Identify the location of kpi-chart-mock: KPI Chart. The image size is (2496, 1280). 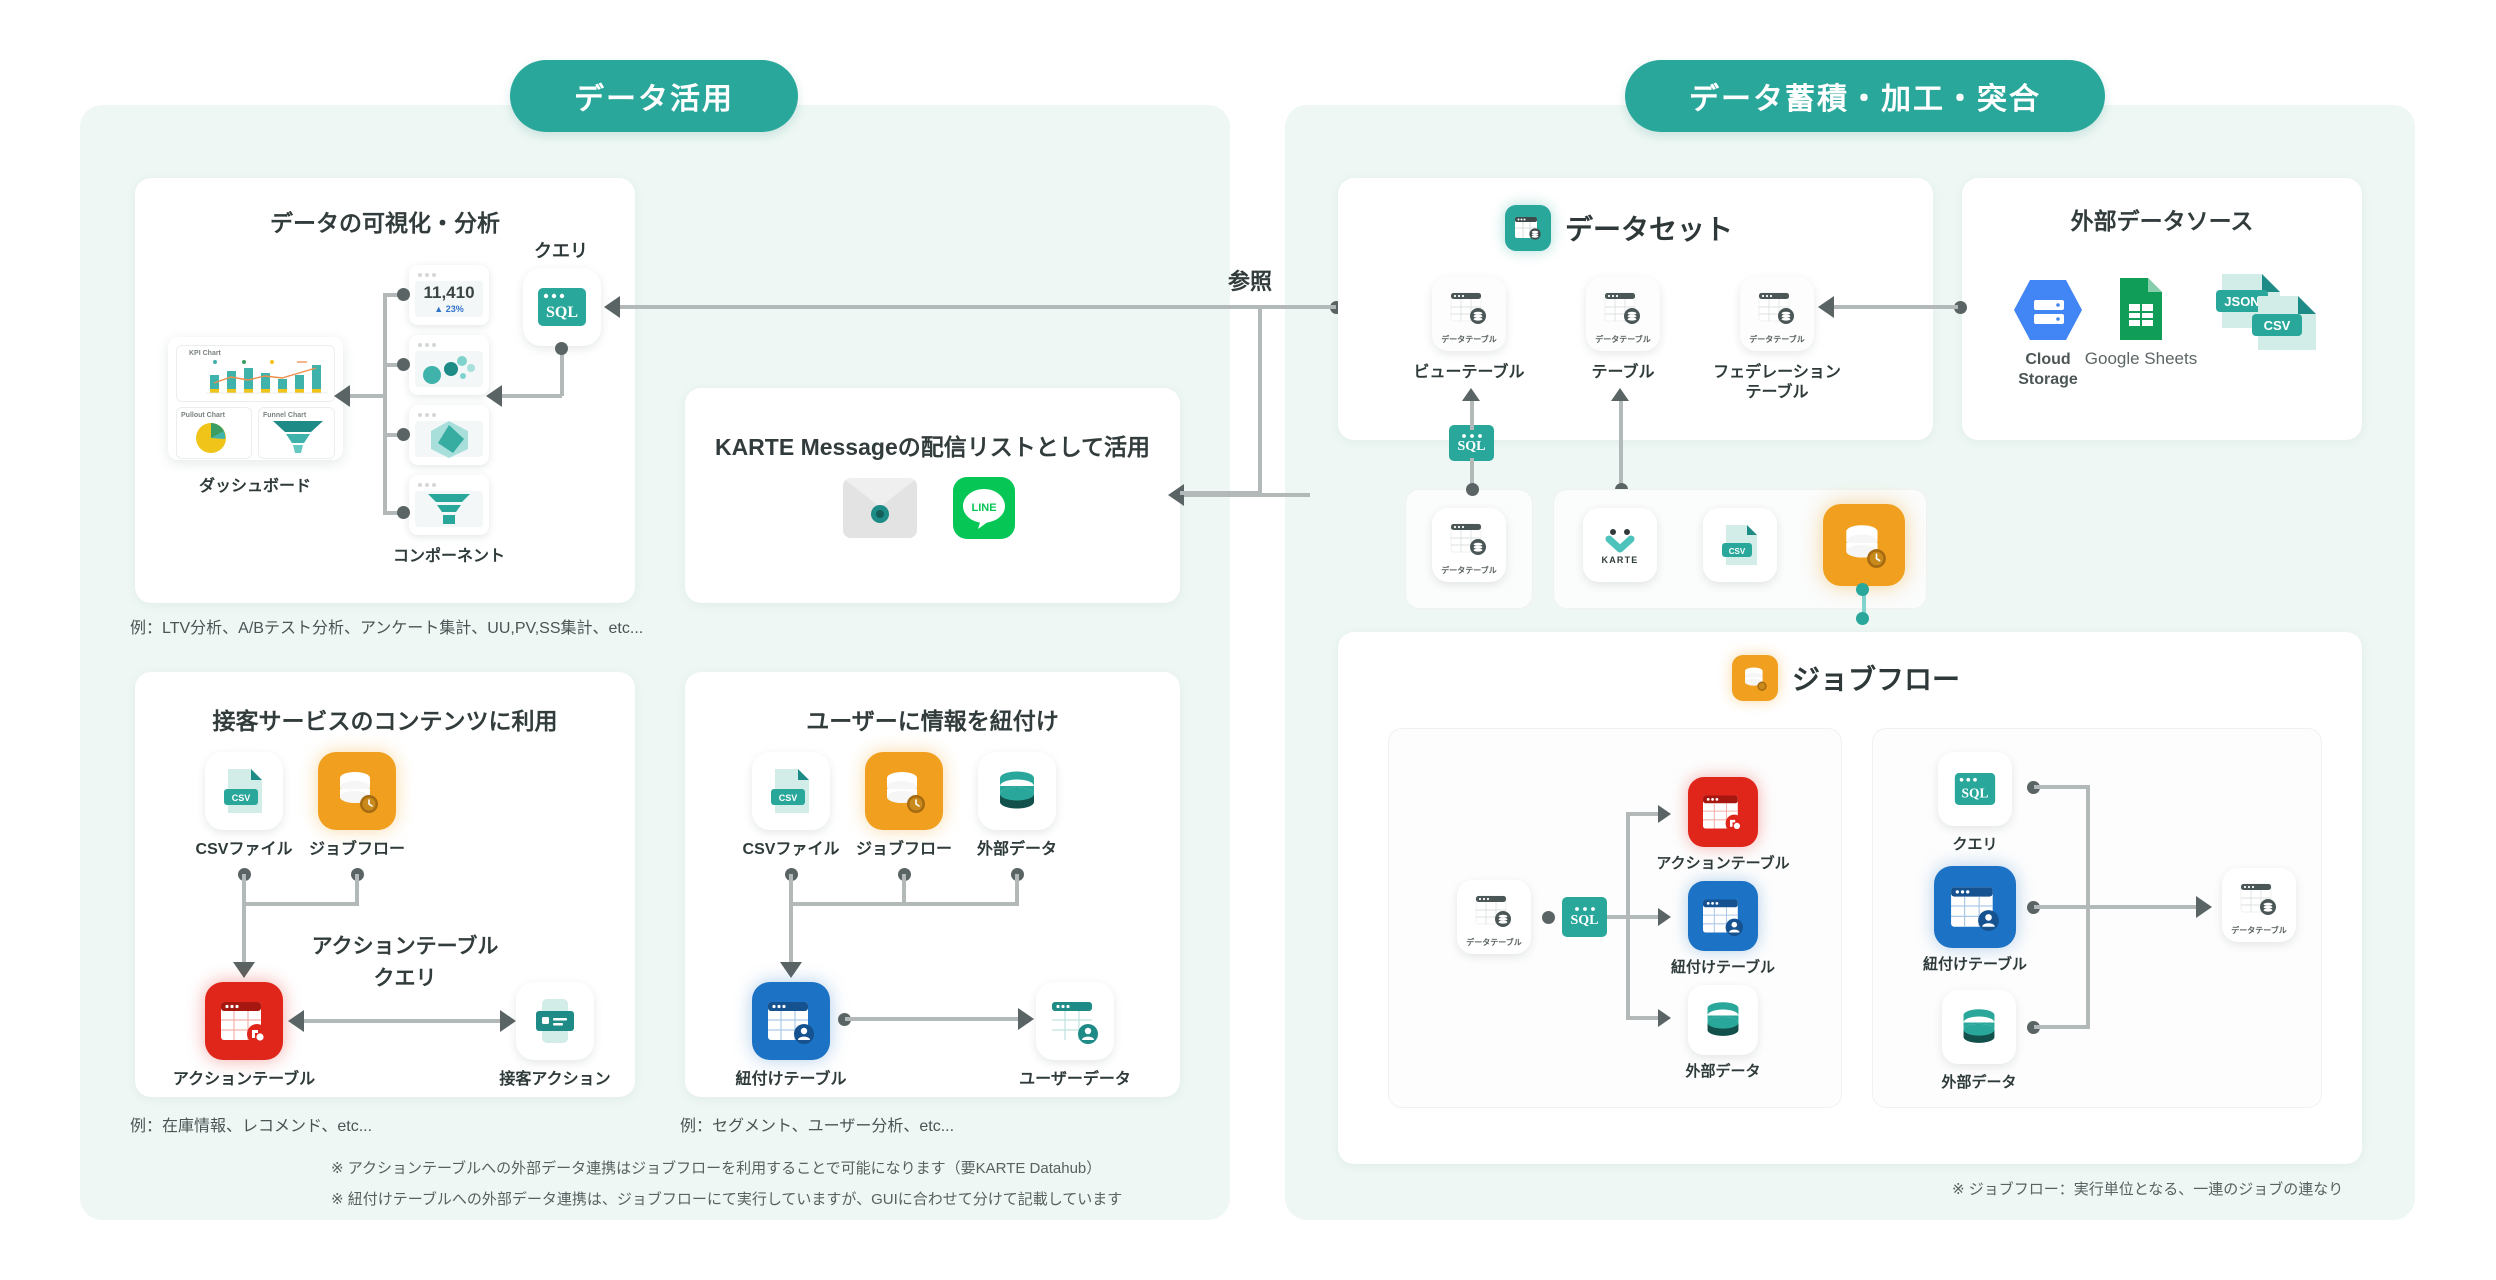
(255, 373).